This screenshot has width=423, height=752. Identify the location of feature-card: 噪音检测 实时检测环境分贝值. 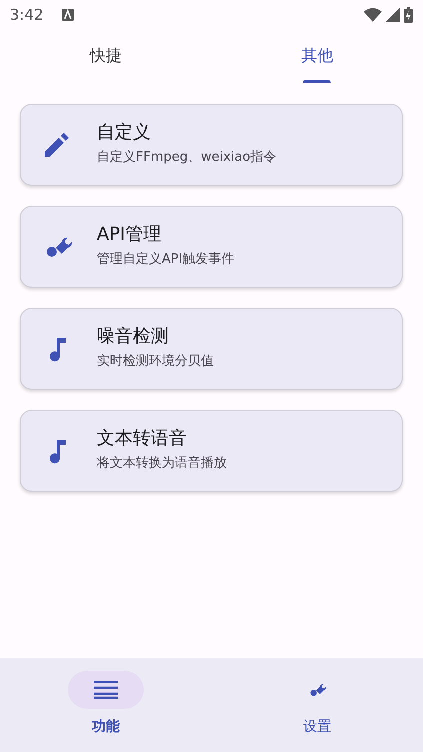
(211, 349).